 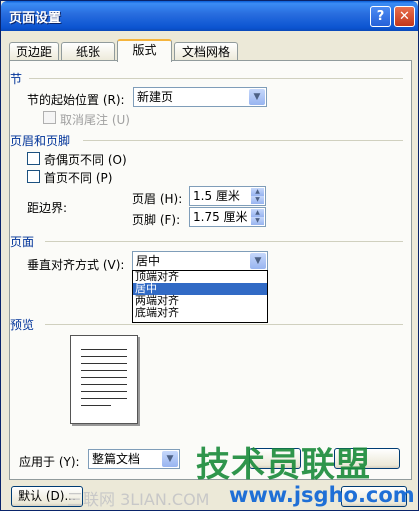 What do you see at coordinates (206, 51) in the screenshot?
I see `tab-doc-grid: 文档网格` at bounding box center [206, 51].